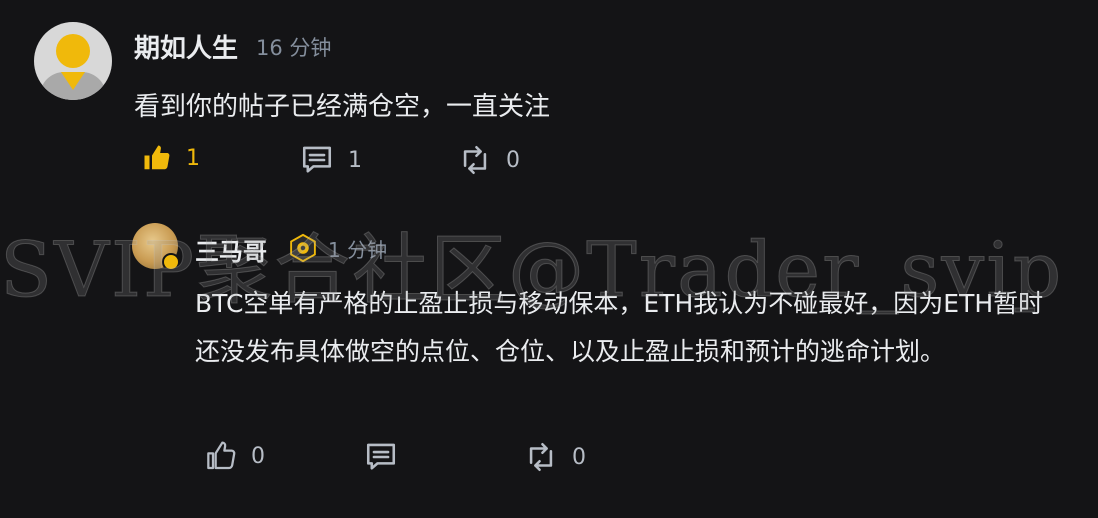  Describe the element at coordinates (258, 456) in the screenshot. I see `reply-like-count: 0` at that location.